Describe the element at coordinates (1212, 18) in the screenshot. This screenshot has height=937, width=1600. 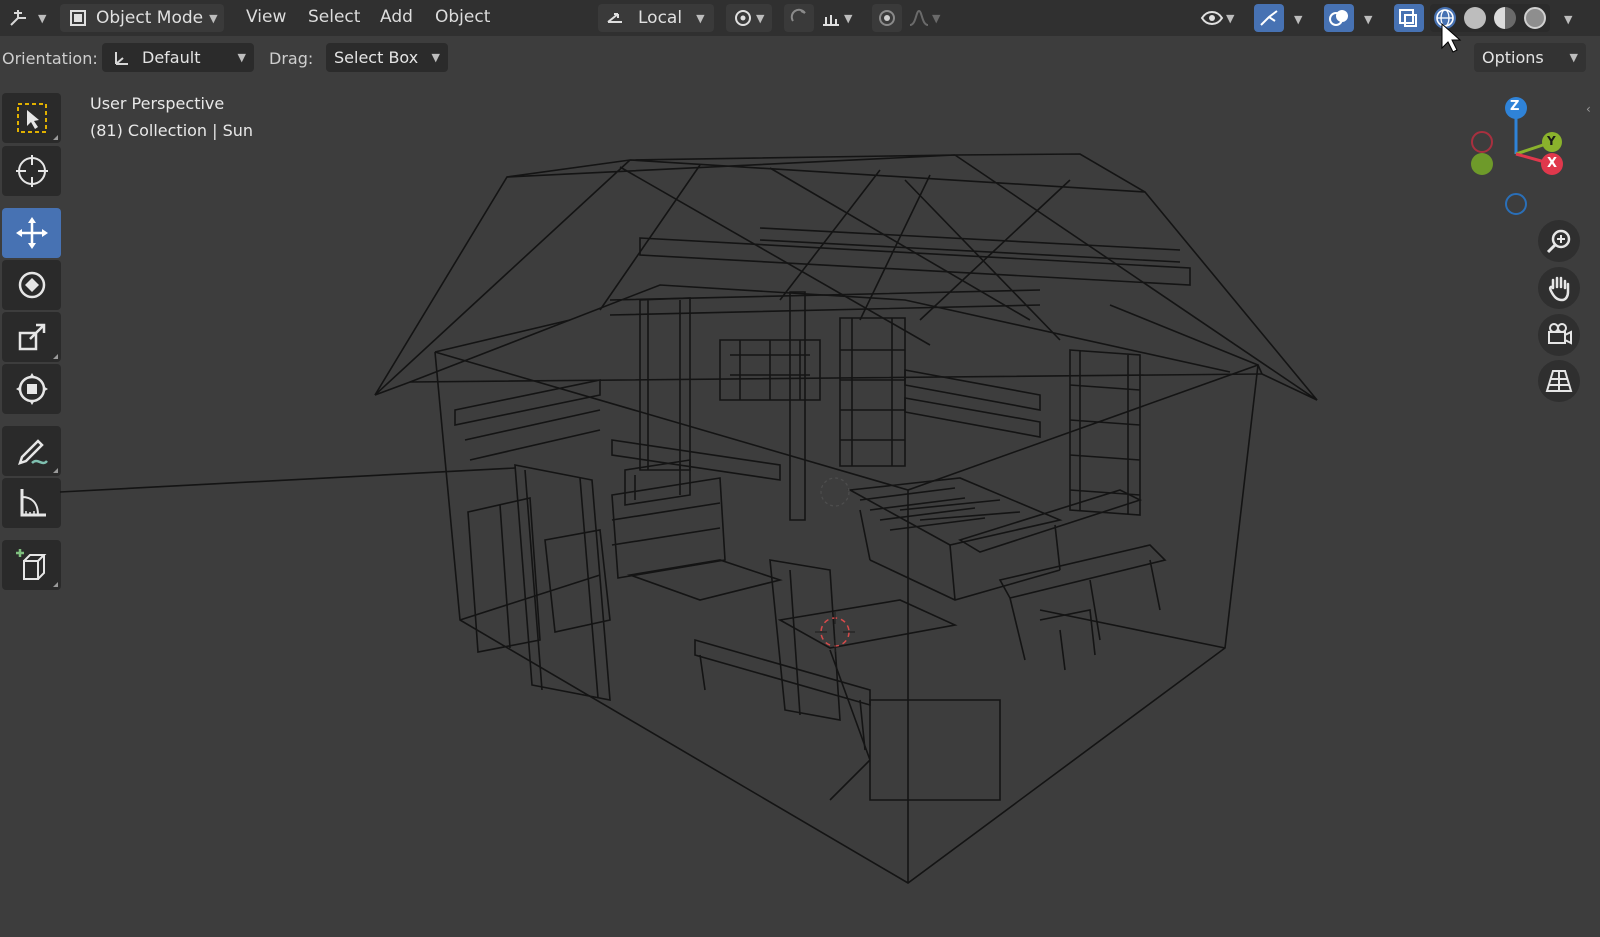
I see `eye-icon` at that location.